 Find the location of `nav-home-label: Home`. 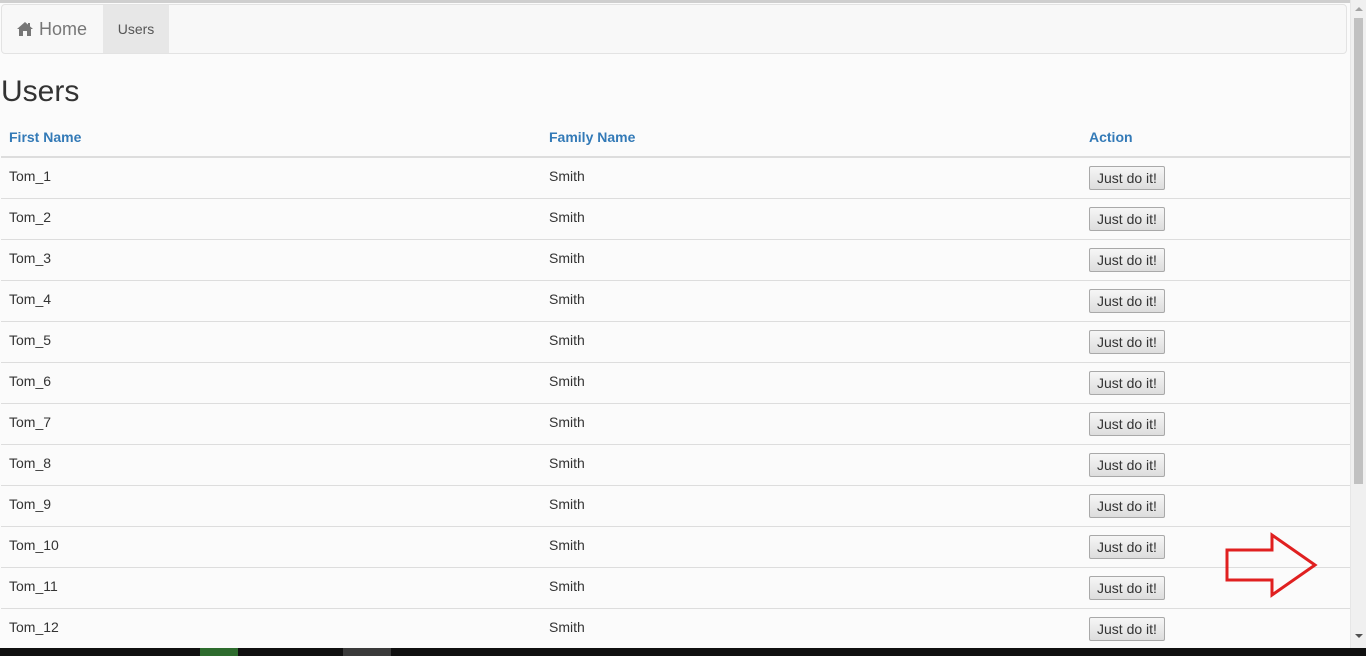

nav-home-label: Home is located at coordinates (63, 28).